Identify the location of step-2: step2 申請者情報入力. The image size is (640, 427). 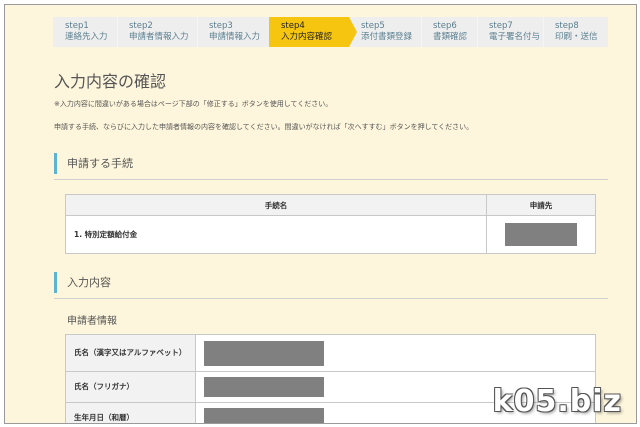
(157, 32).